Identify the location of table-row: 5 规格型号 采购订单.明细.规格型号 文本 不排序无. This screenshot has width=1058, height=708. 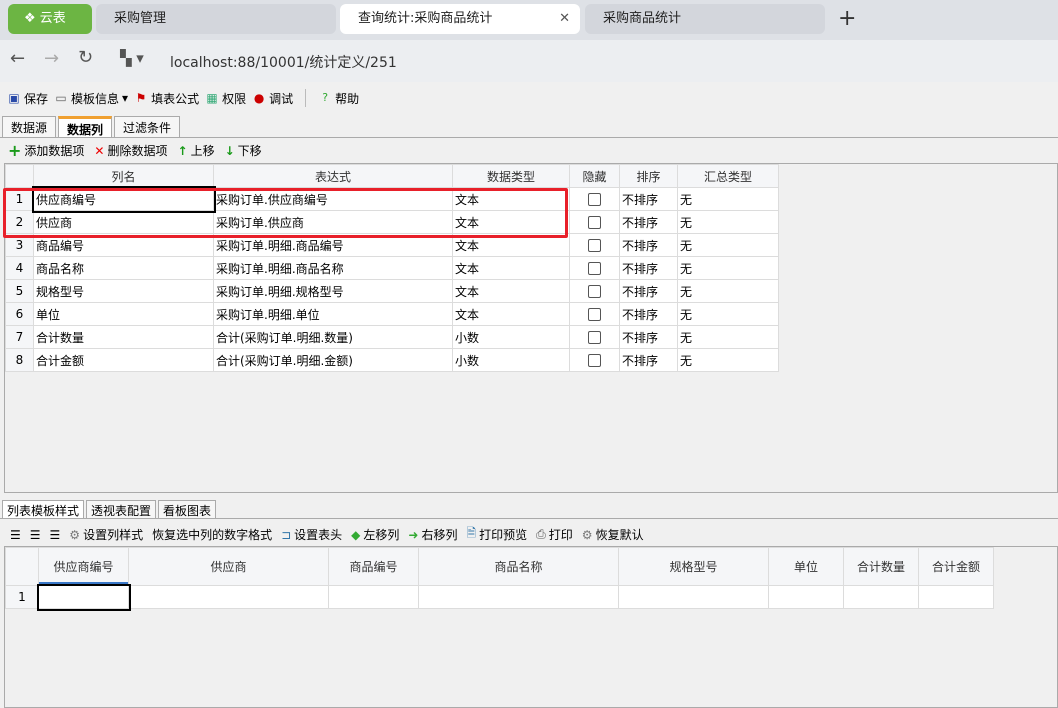
(392, 291).